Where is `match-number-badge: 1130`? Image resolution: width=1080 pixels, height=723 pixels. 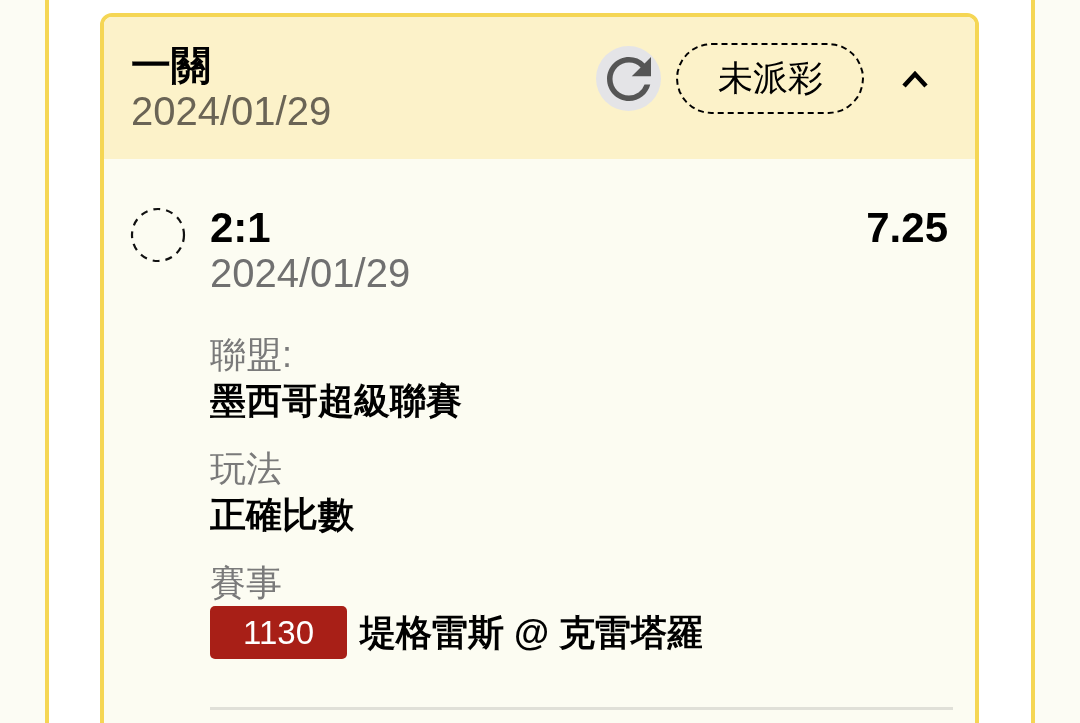
match-number-badge: 1130 is located at coordinates (278, 632).